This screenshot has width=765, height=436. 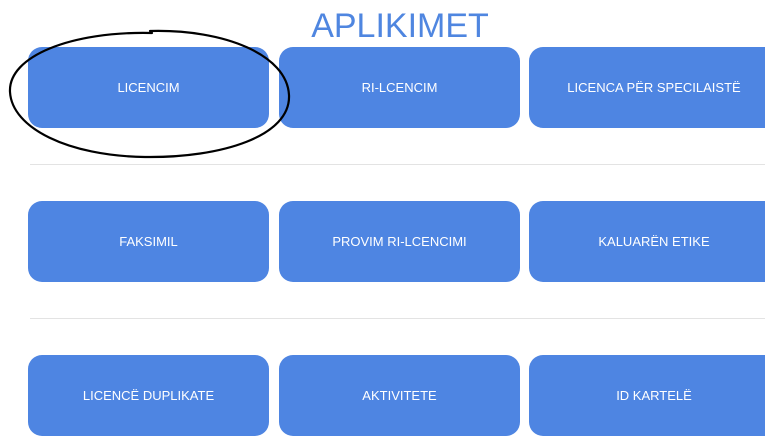 I want to click on aktivitete-button: AKTIVITETE, so click(x=399, y=395).